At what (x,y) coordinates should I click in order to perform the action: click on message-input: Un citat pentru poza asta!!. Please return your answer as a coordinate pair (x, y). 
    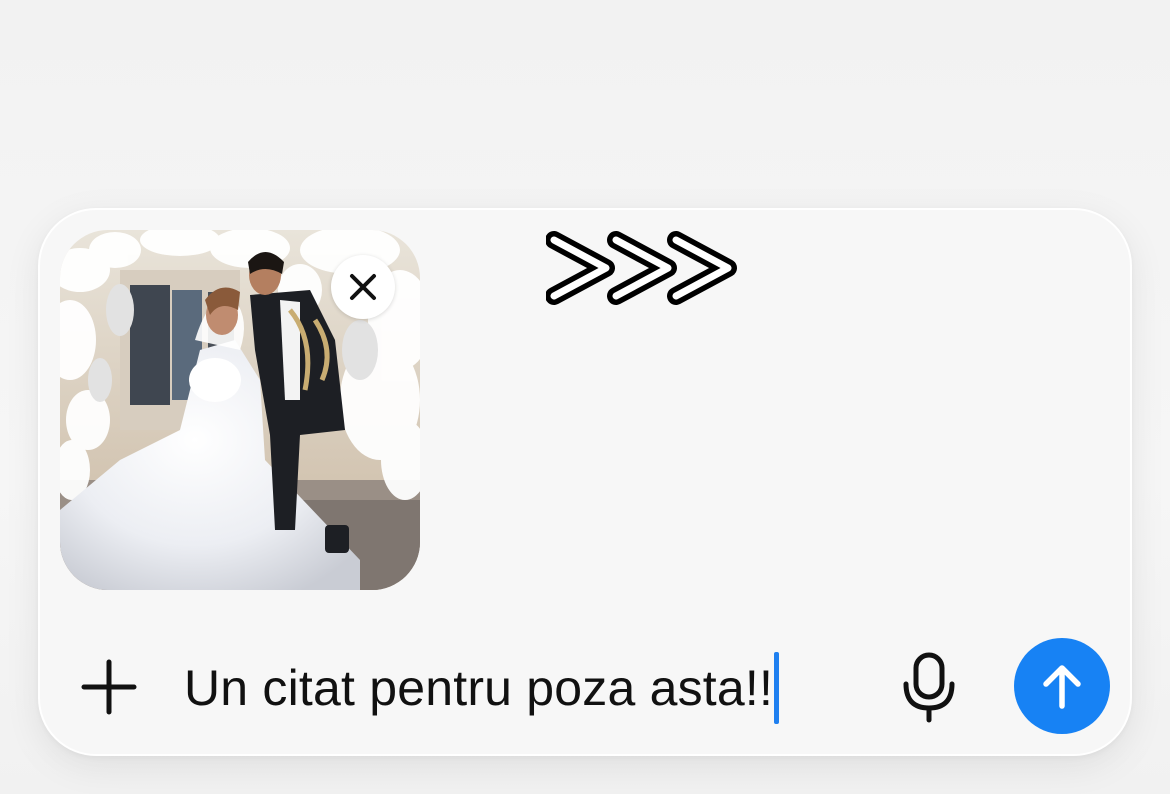
    Looking at the image, I should click on (482, 688).